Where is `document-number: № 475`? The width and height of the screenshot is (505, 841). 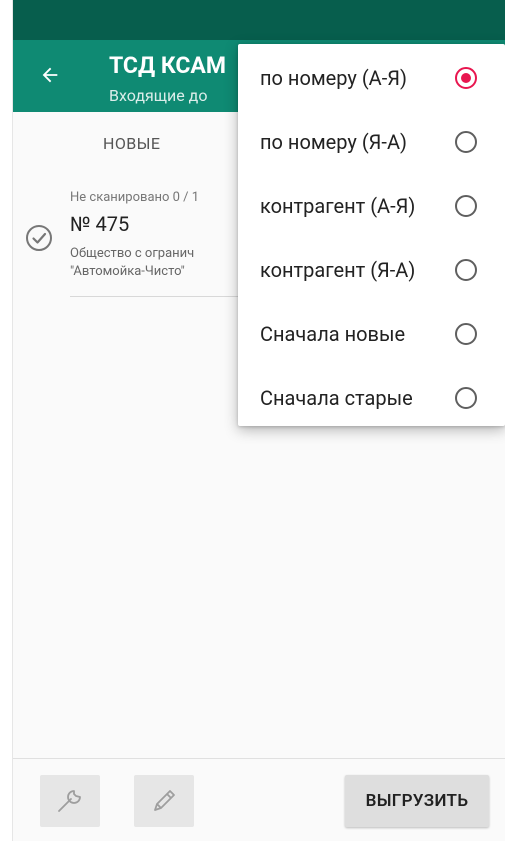 document-number: № 475 is located at coordinates (100, 224).